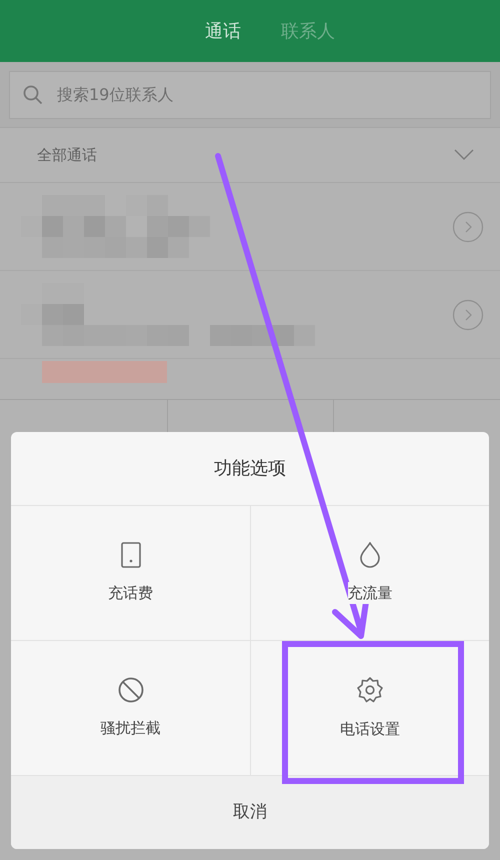  I want to click on filter-label: 全部通话, so click(67, 155).